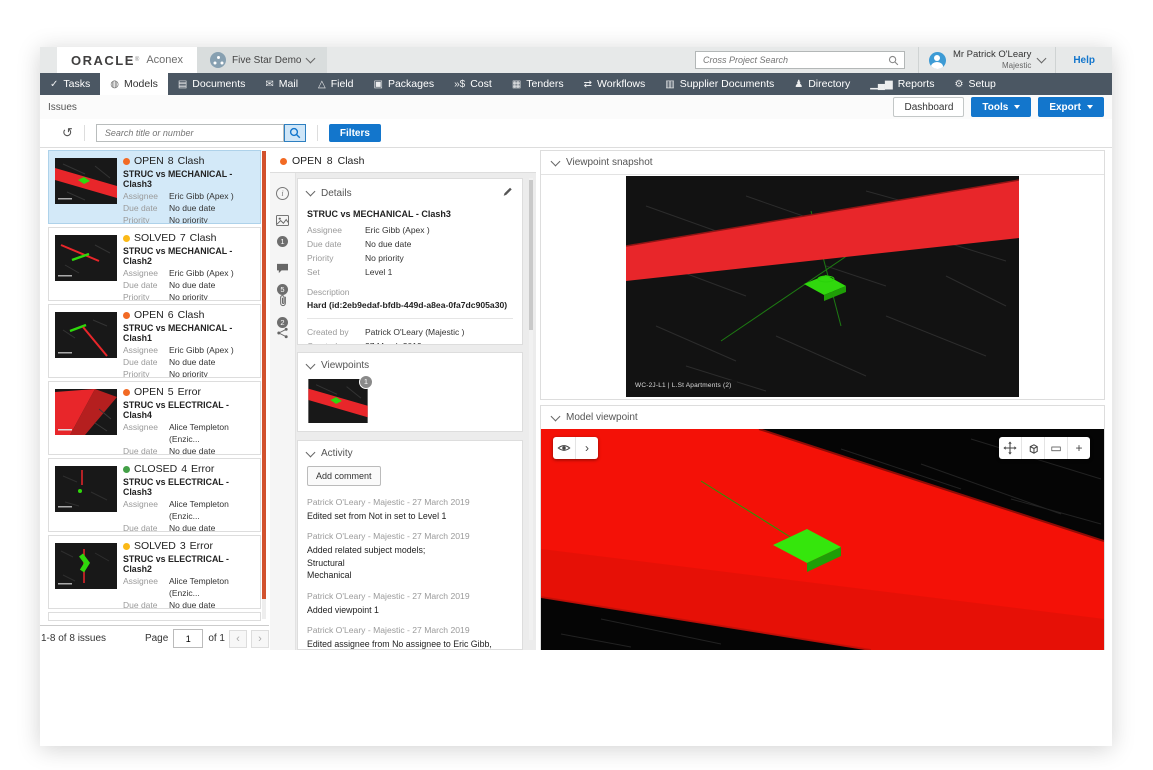 The width and height of the screenshot is (1153, 770). What do you see at coordinates (114, 84) in the screenshot?
I see `models-icon: ◍` at bounding box center [114, 84].